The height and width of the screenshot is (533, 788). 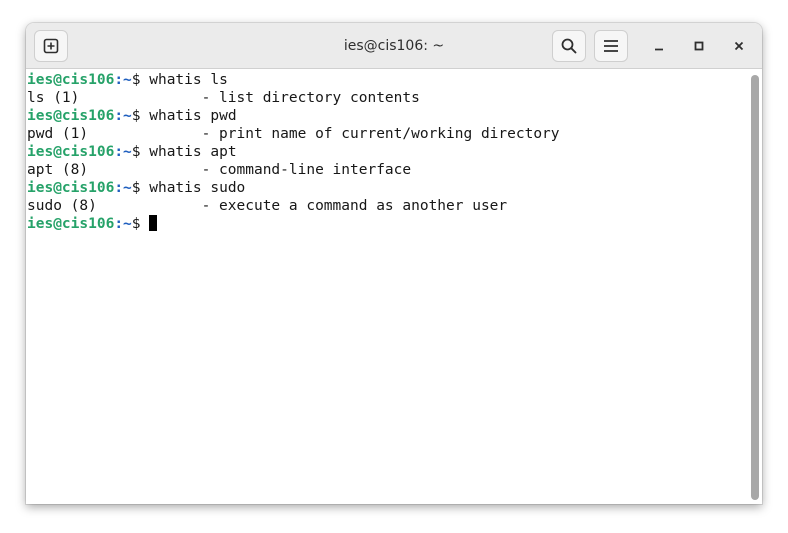 I want to click on search-button, so click(x=569, y=46).